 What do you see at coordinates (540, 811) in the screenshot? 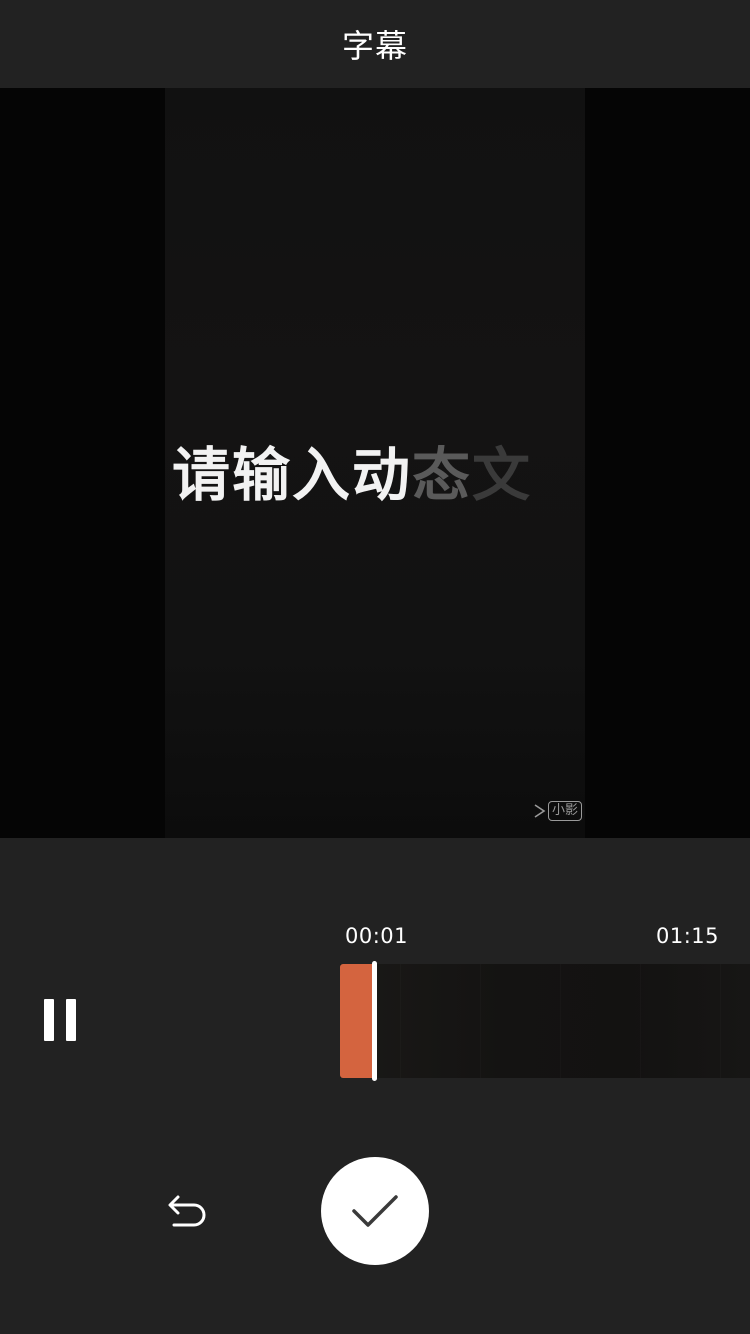
I see `camera-icon` at bounding box center [540, 811].